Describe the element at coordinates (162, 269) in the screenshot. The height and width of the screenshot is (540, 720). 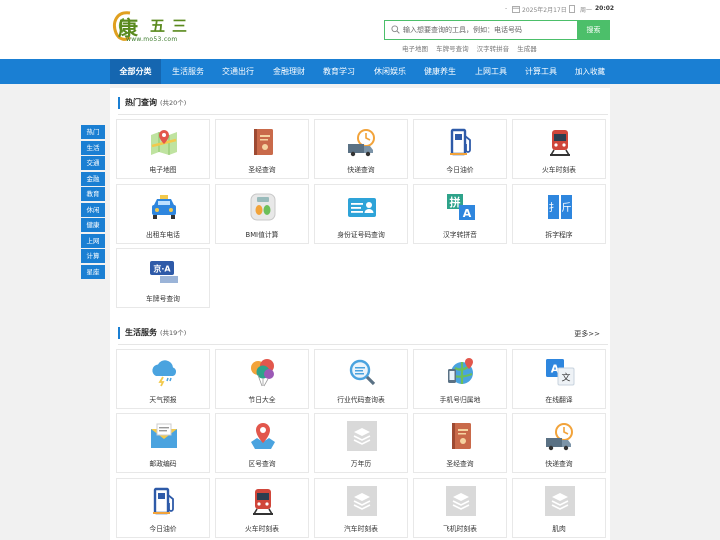
I see `svg-text: 京·A` at that location.